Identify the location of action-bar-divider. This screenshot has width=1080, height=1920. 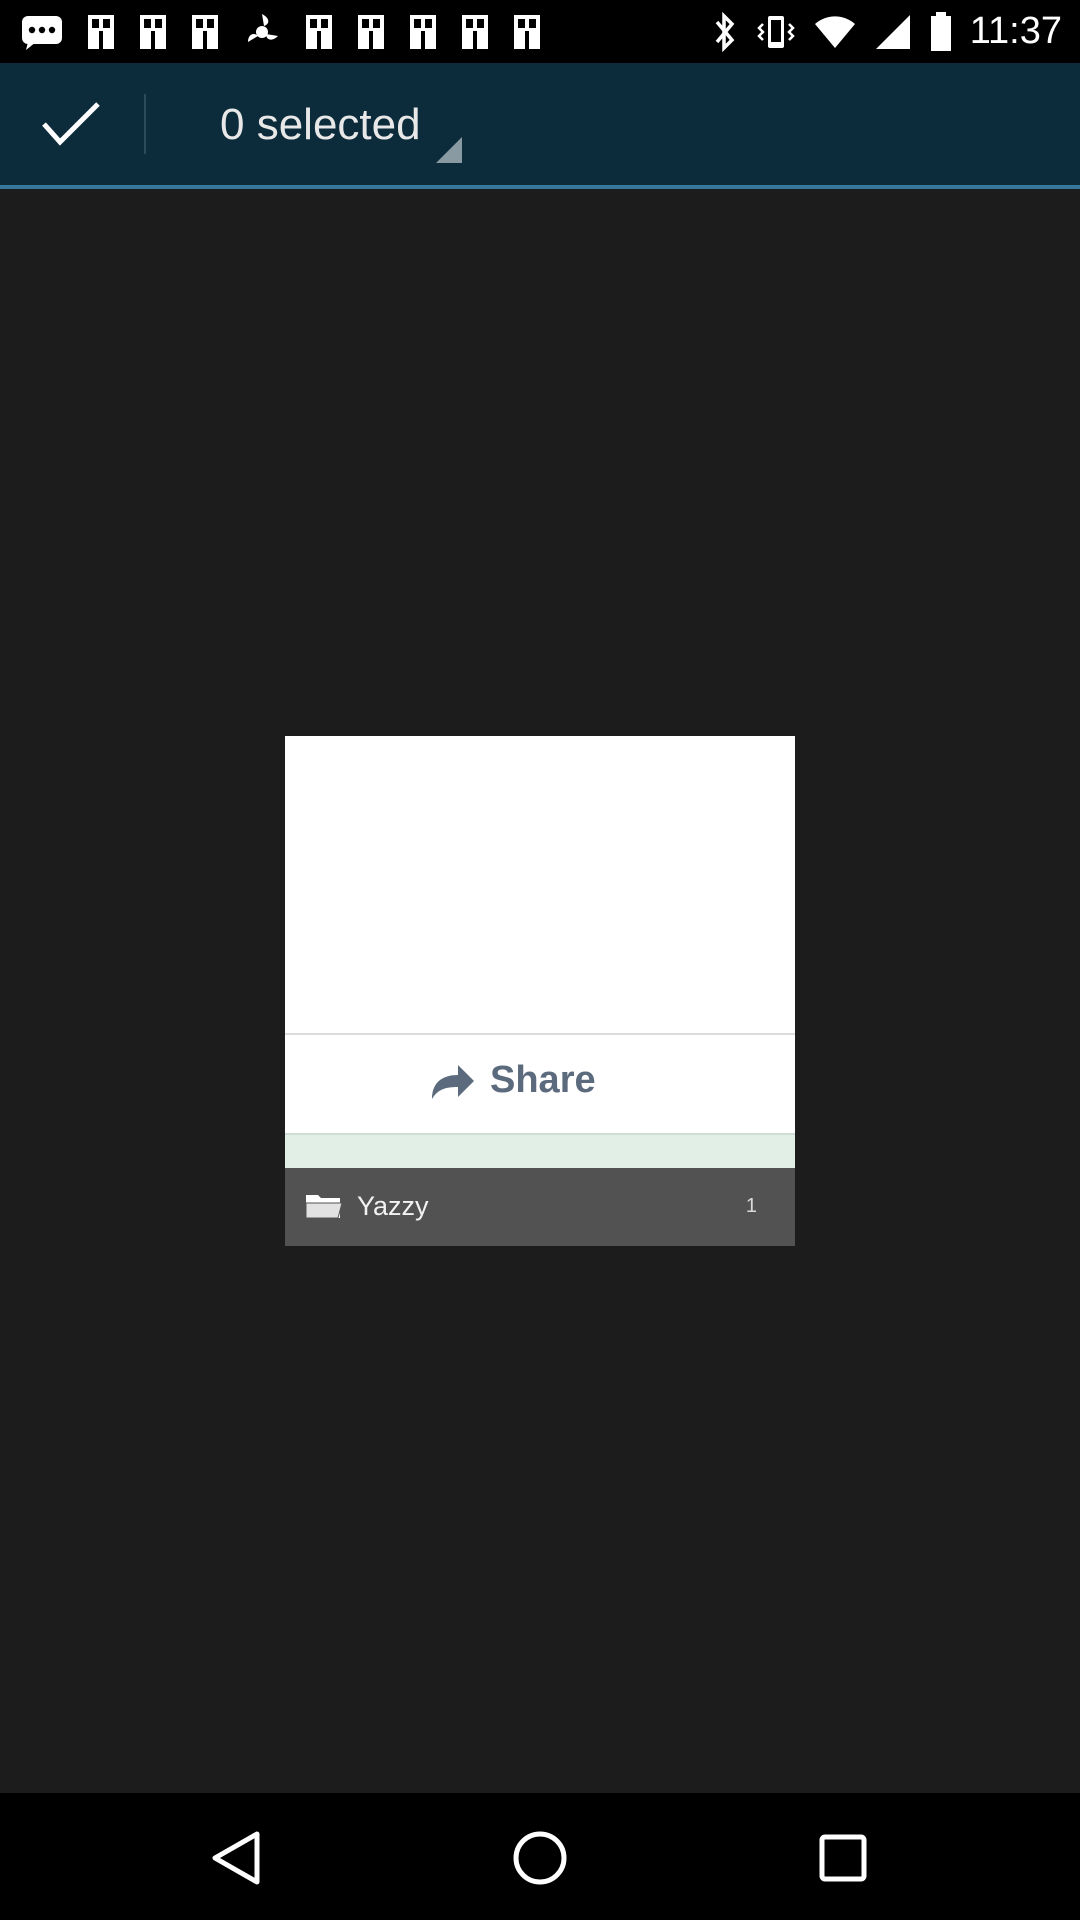
(145, 124).